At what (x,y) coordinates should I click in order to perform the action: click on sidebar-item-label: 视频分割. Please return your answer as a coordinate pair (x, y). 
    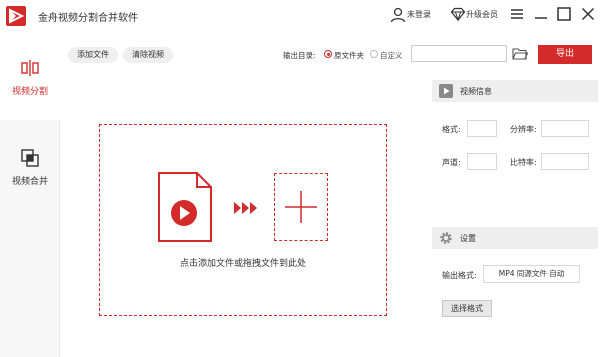
    Looking at the image, I should click on (29, 92).